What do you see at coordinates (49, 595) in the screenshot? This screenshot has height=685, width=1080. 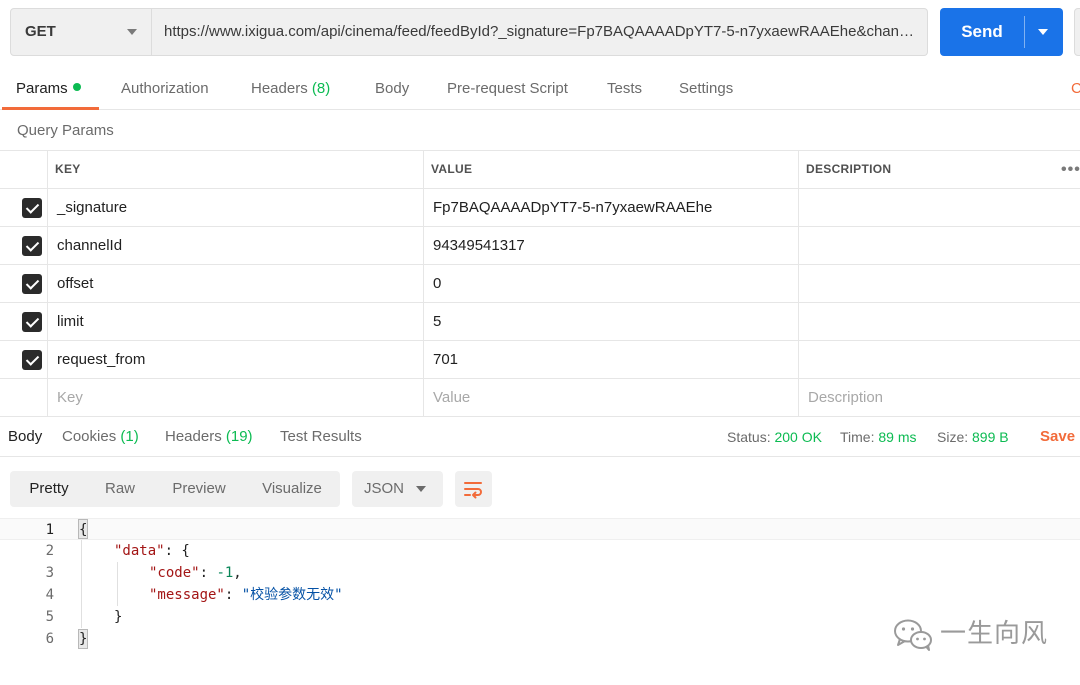 I see `line-number: 4` at bounding box center [49, 595].